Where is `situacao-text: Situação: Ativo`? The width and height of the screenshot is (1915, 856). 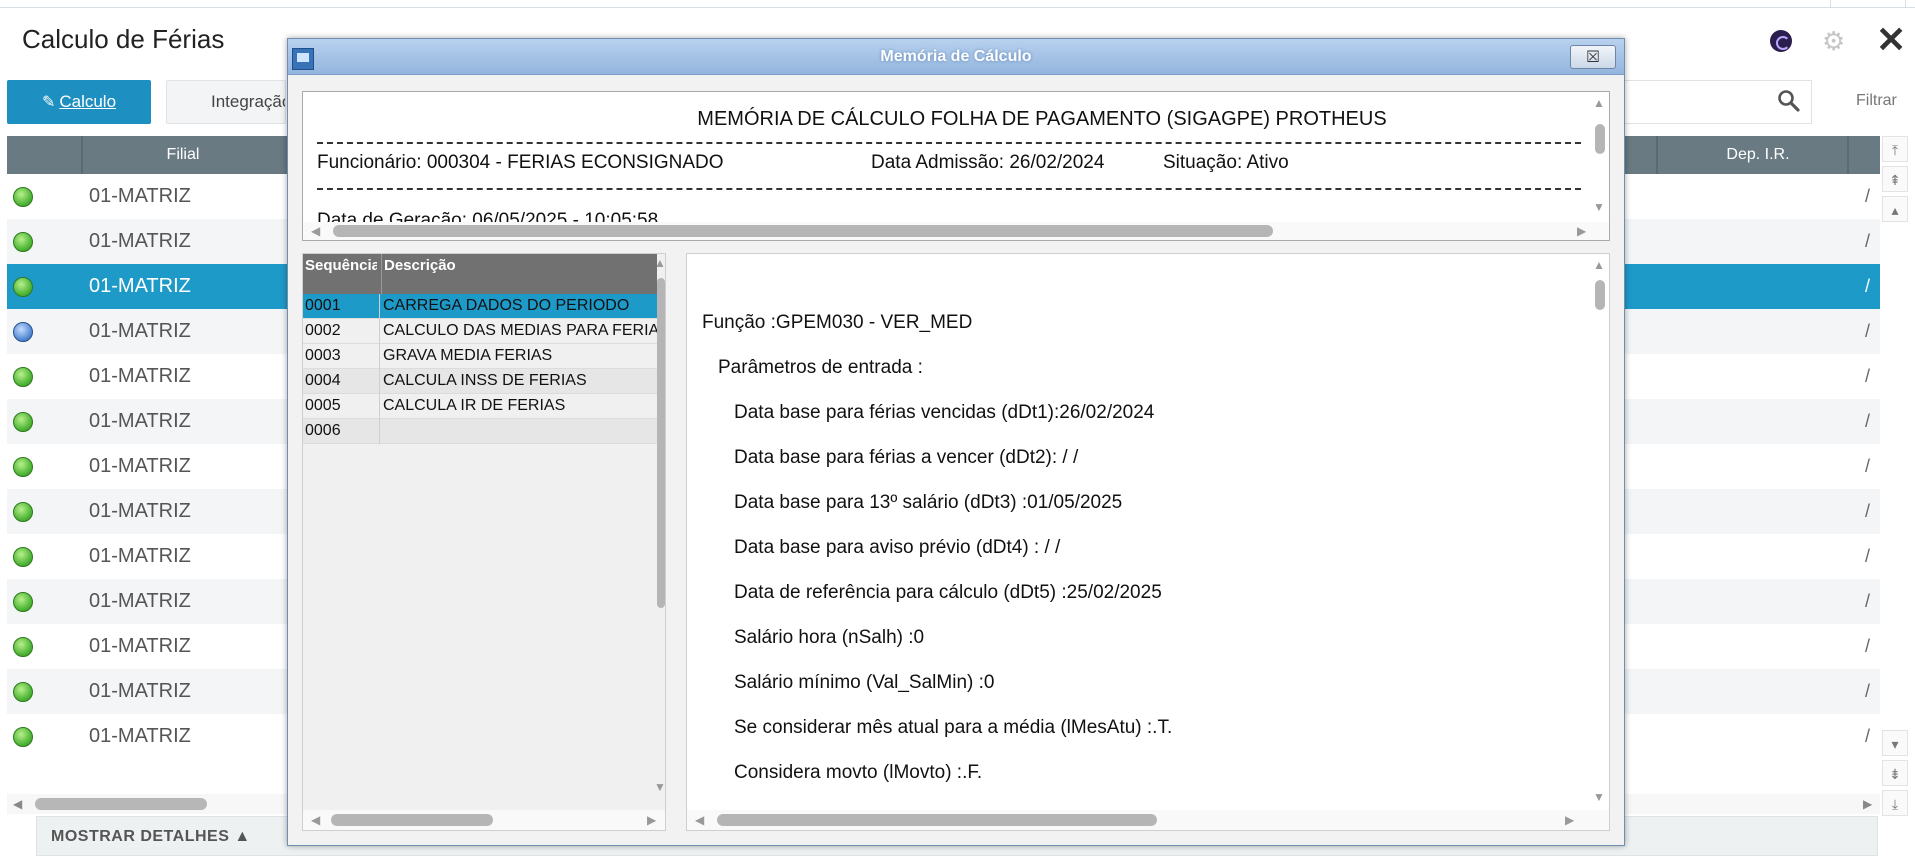
situacao-text: Situação: Ativo is located at coordinates (1226, 162).